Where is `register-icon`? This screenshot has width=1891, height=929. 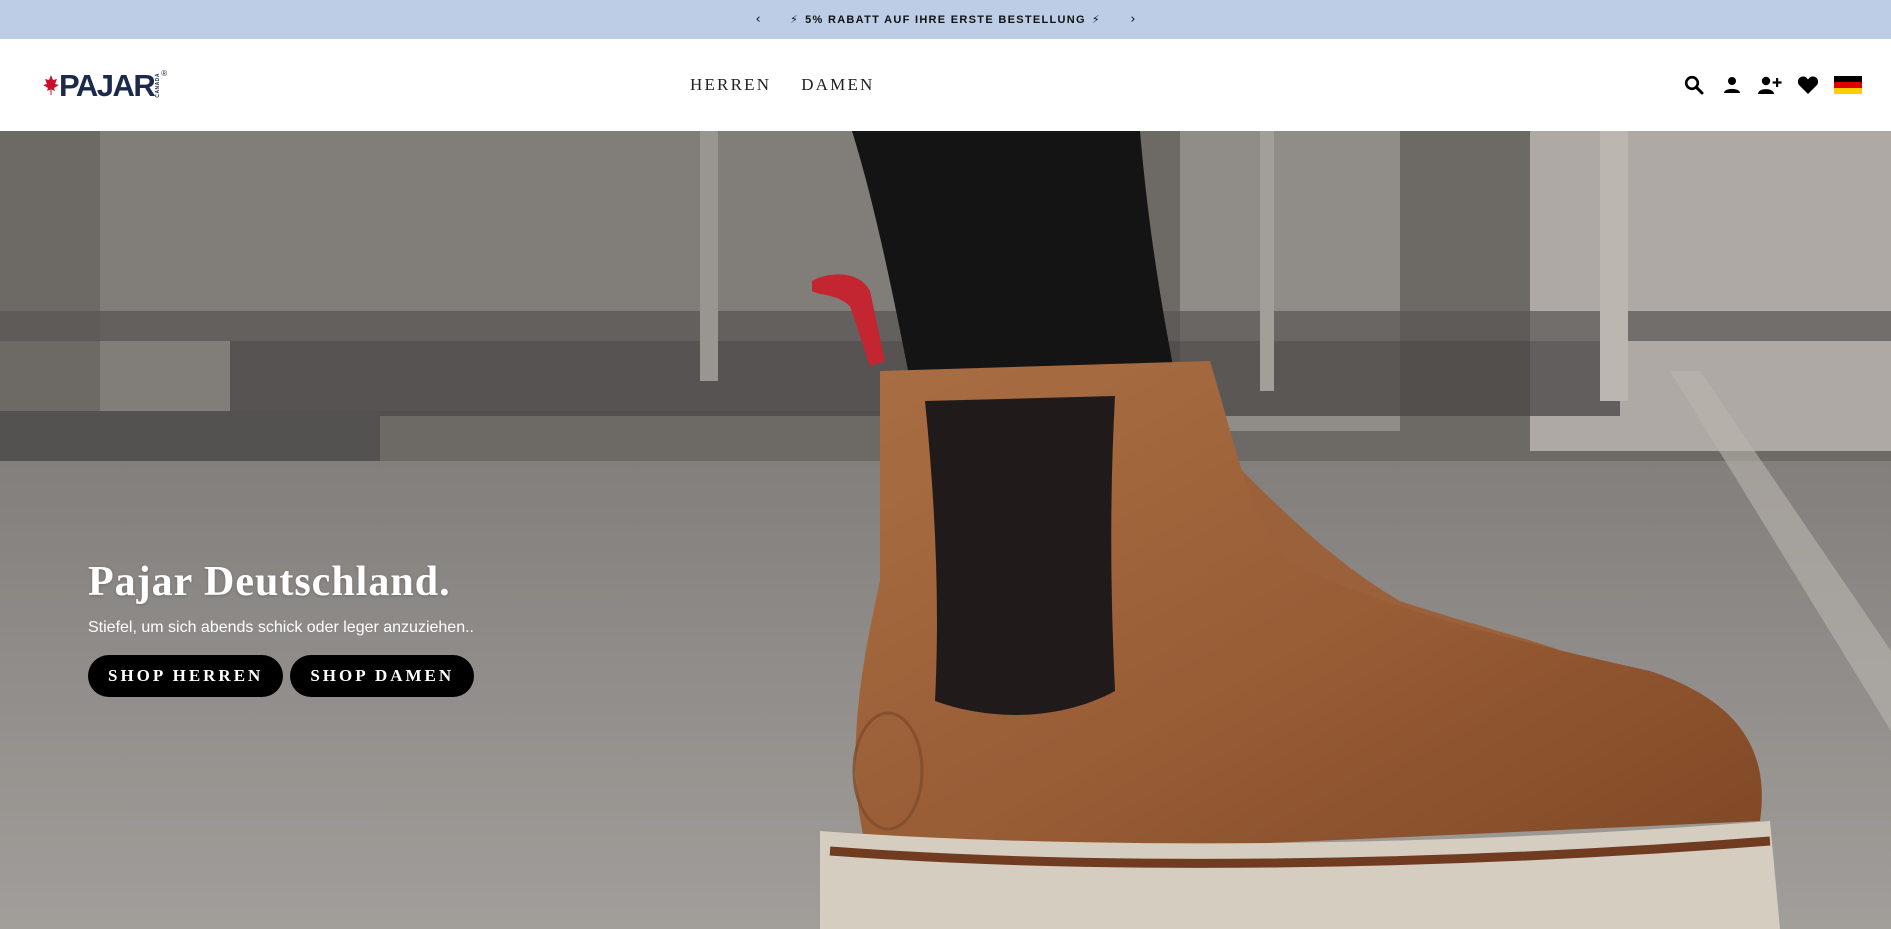 register-icon is located at coordinates (1770, 85).